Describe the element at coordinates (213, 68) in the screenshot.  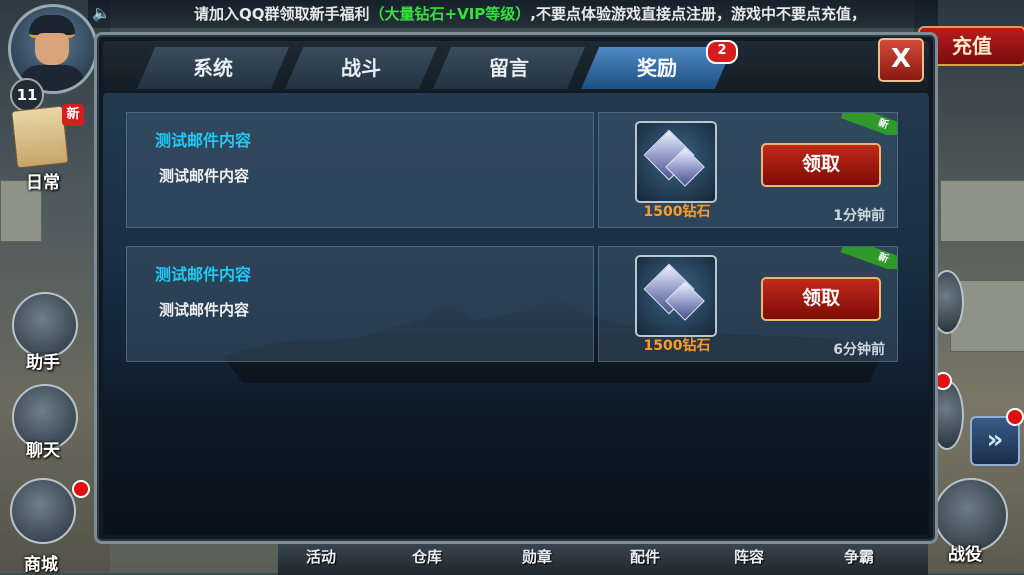
I see `tab-system: 系统` at that location.